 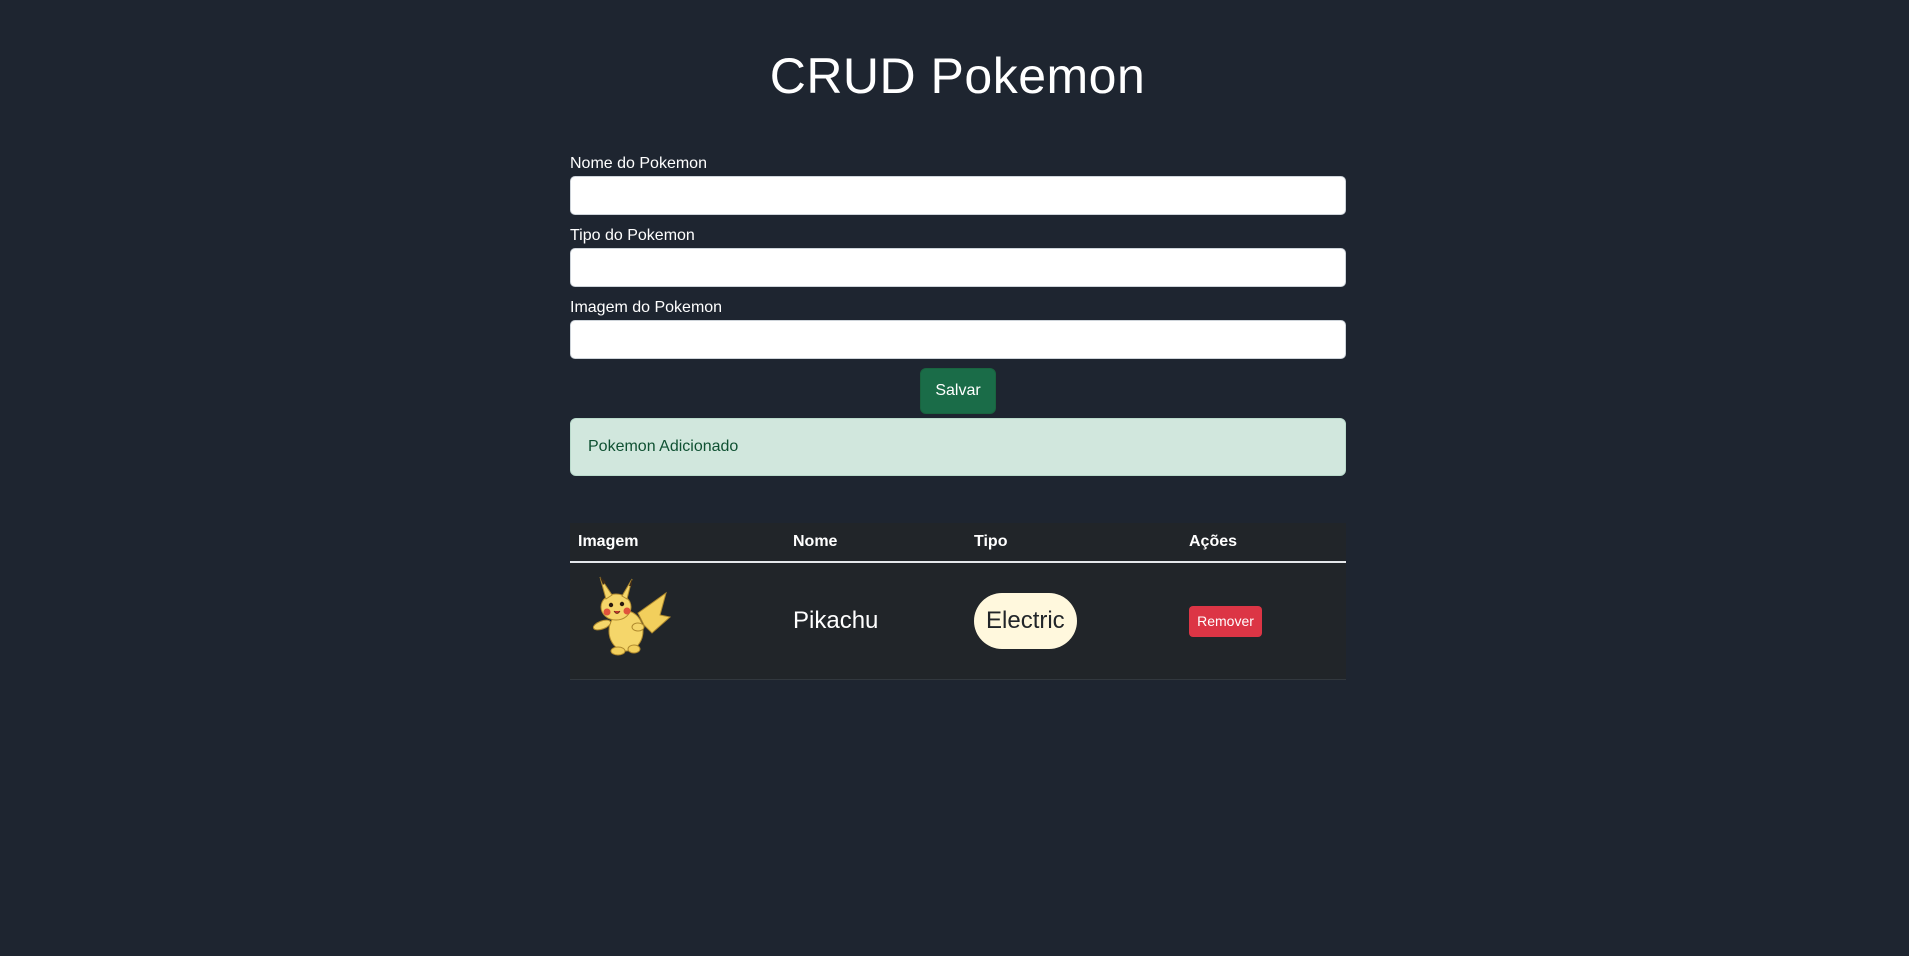 I want to click on save-button: Salvar, so click(x=958, y=391).